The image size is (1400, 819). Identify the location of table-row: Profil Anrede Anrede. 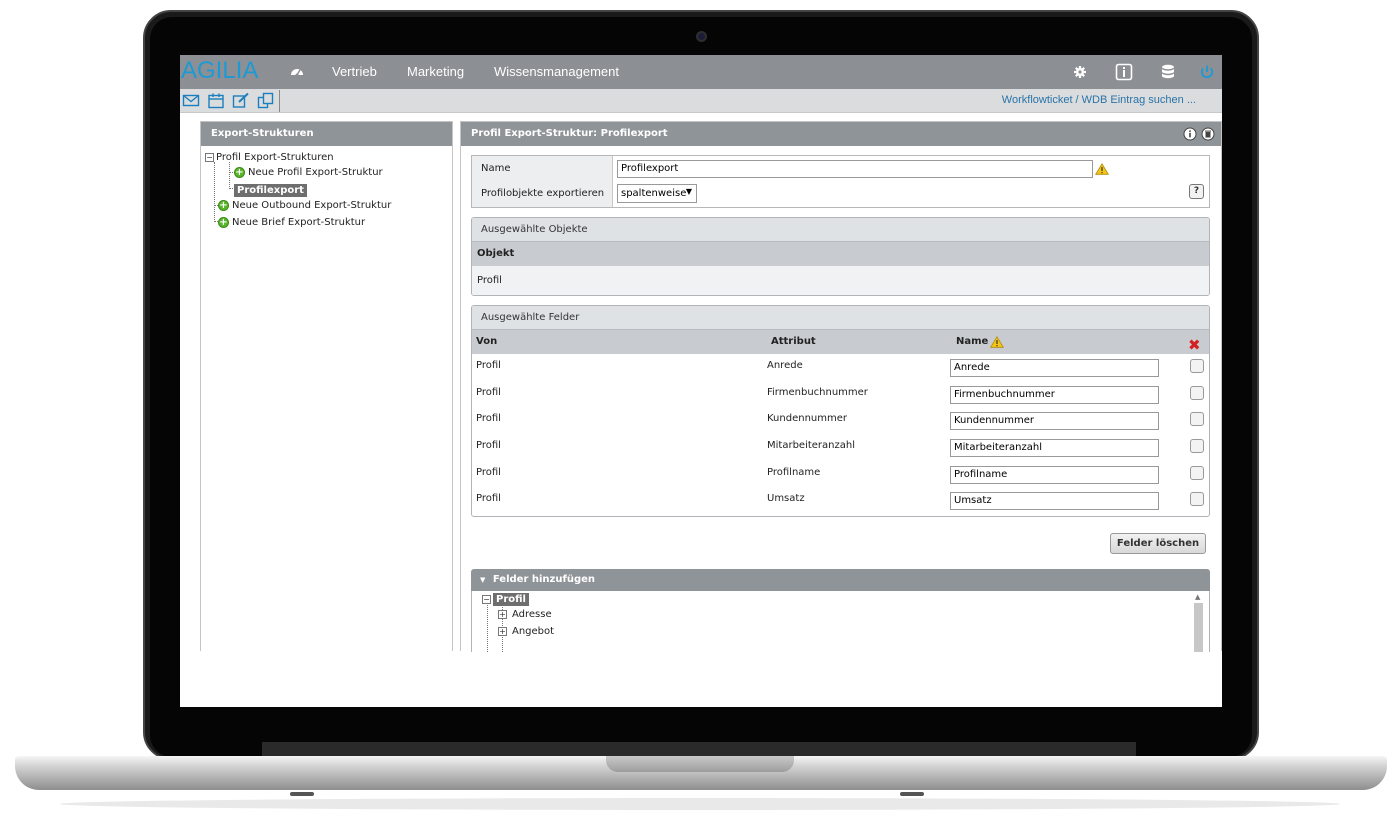
(840, 367).